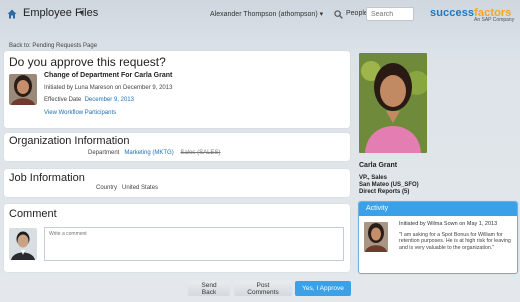 This screenshot has width=520, height=302. What do you see at coordinates (378, 165) in the screenshot?
I see `profile-name: Carla Grant` at bounding box center [378, 165].